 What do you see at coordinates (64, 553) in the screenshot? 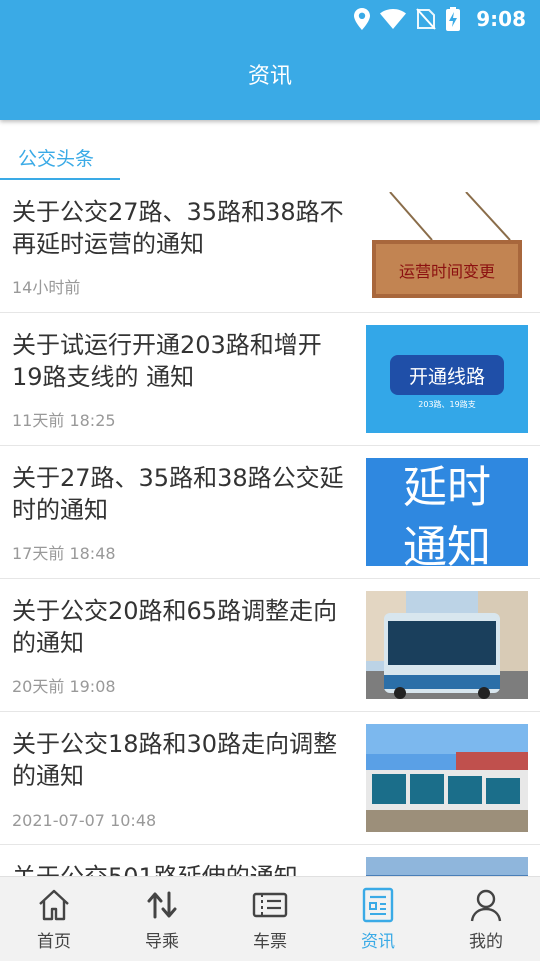
I see `news-time: 17天前 18:48` at bounding box center [64, 553].